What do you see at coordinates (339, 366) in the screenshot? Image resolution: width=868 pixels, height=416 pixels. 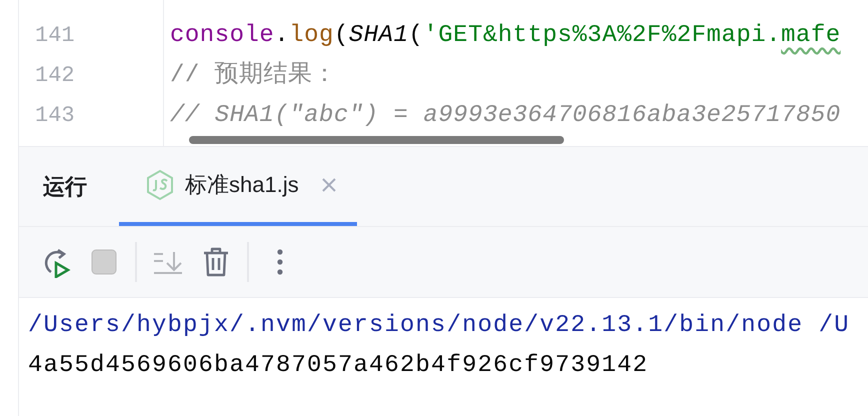 I see `console-output: 4a55d4569606ba4787057a462b4f926cf9739142` at bounding box center [339, 366].